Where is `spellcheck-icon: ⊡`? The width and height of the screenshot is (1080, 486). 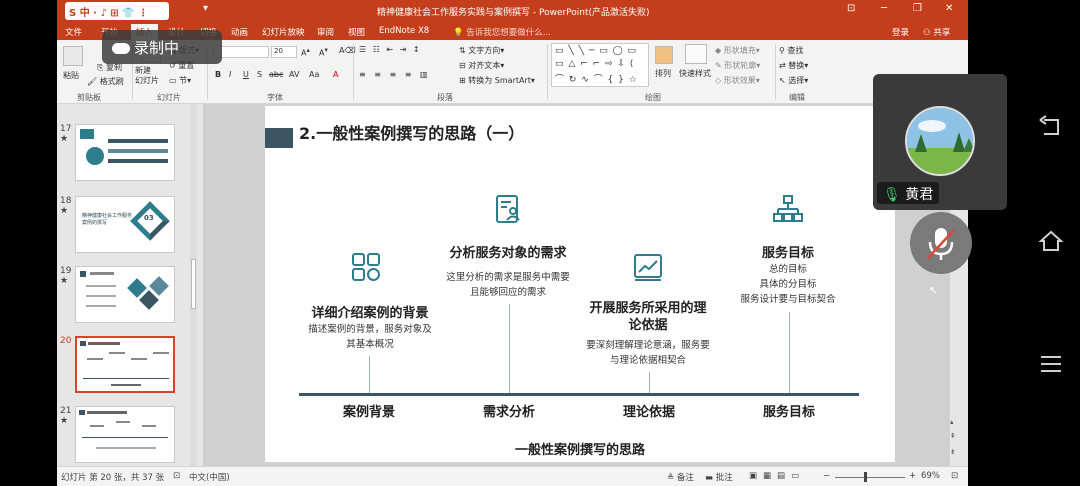
spellcheck-icon: ⊡ is located at coordinates (176, 476).